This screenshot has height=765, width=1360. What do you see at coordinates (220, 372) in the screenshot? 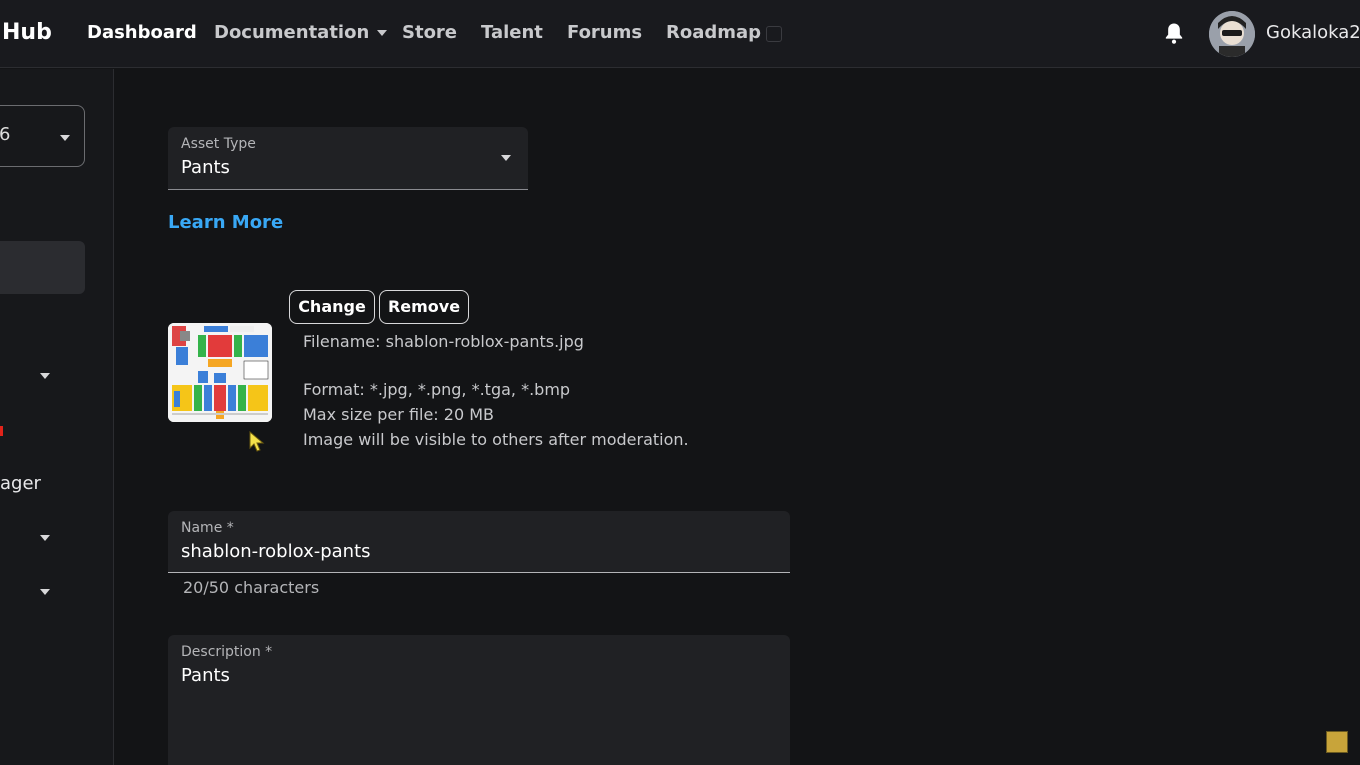
I see `uploaded-image-thumbnail` at bounding box center [220, 372].